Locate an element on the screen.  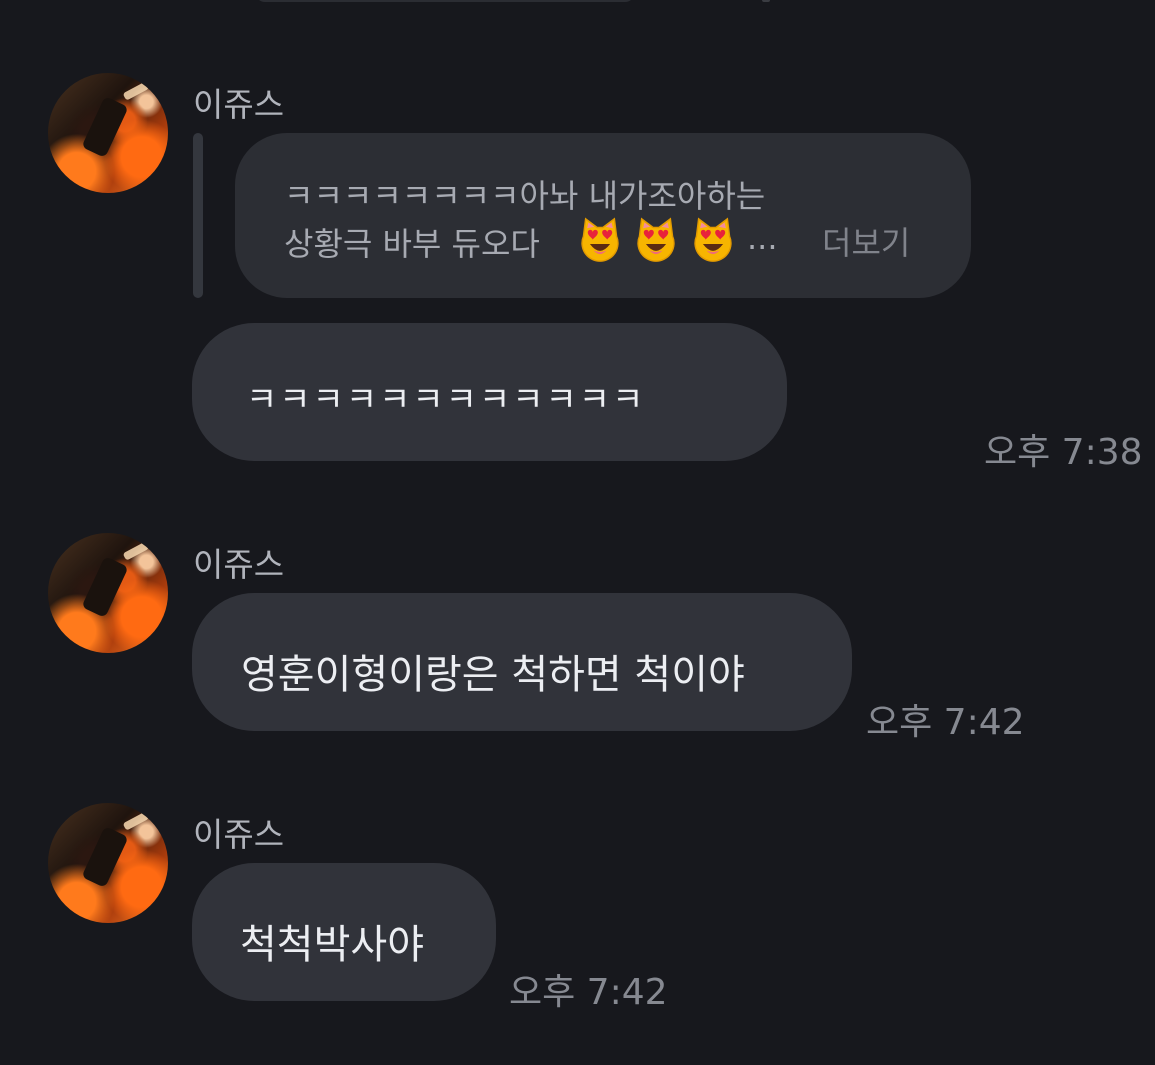
message-text: ㅋㅋㅋㅋㅋㅋㅋㅋㅋㅋㅋㅋ is located at coordinates (446, 400).